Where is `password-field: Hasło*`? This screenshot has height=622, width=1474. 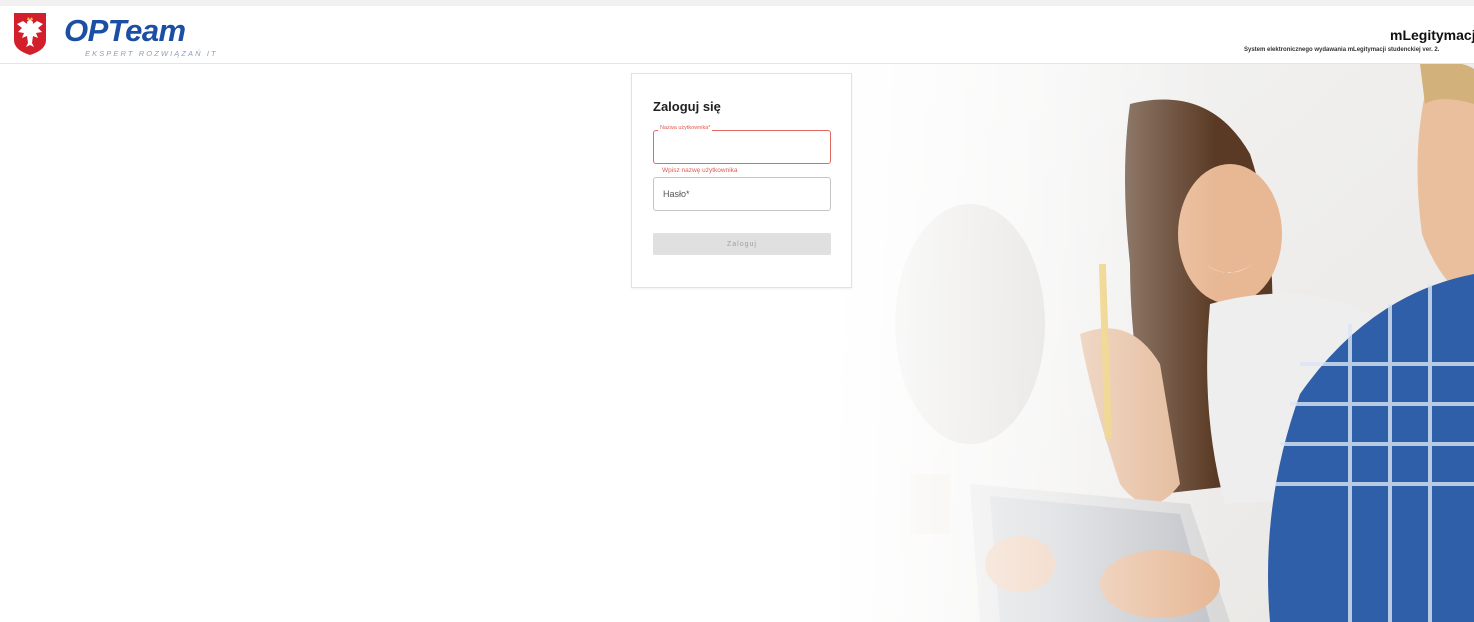 password-field: Hasło* is located at coordinates (742, 194).